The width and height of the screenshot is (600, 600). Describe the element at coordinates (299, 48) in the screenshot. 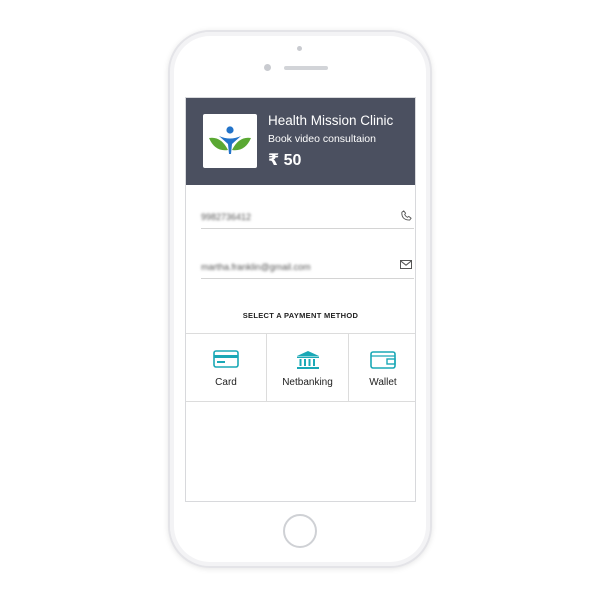

I see `front-sensor` at that location.